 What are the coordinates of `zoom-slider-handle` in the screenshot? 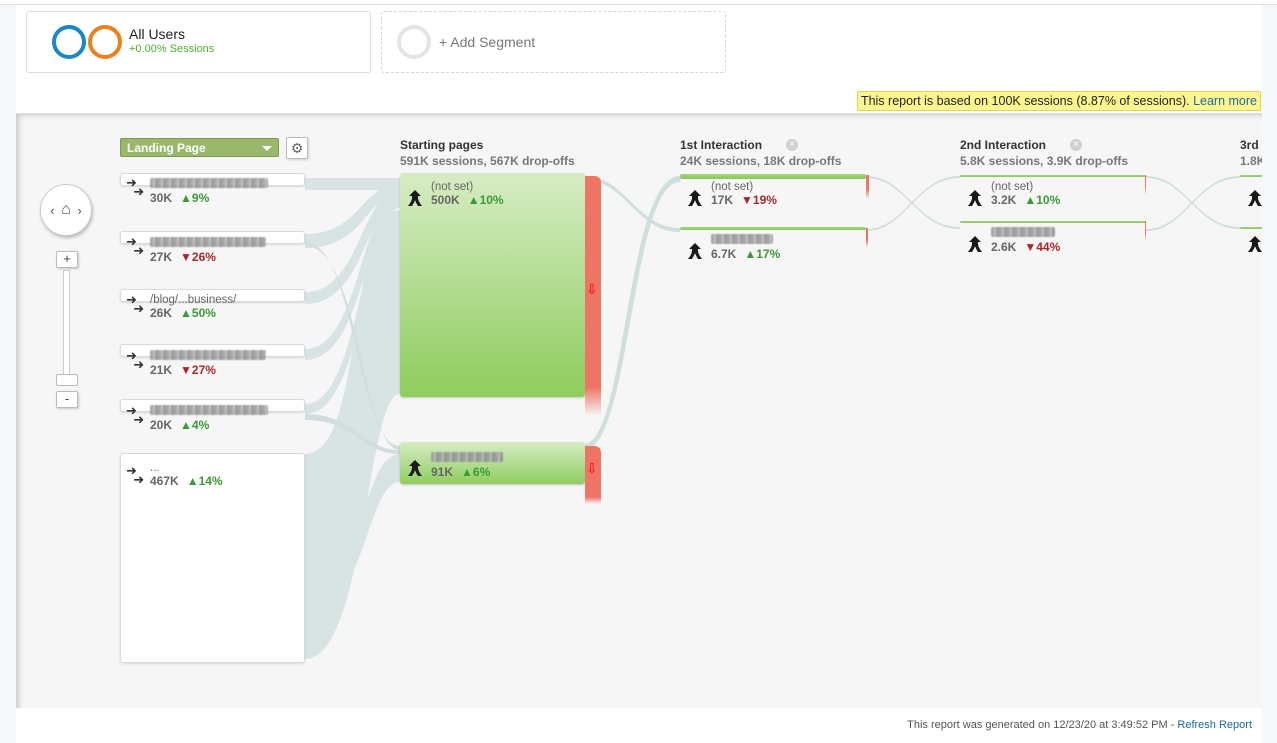 It's located at (67, 380).